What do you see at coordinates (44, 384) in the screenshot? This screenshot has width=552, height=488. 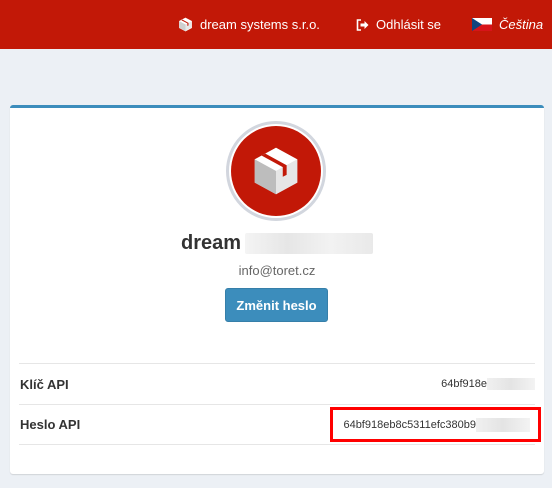 I see `api-key-label: Klíč API` at bounding box center [44, 384].